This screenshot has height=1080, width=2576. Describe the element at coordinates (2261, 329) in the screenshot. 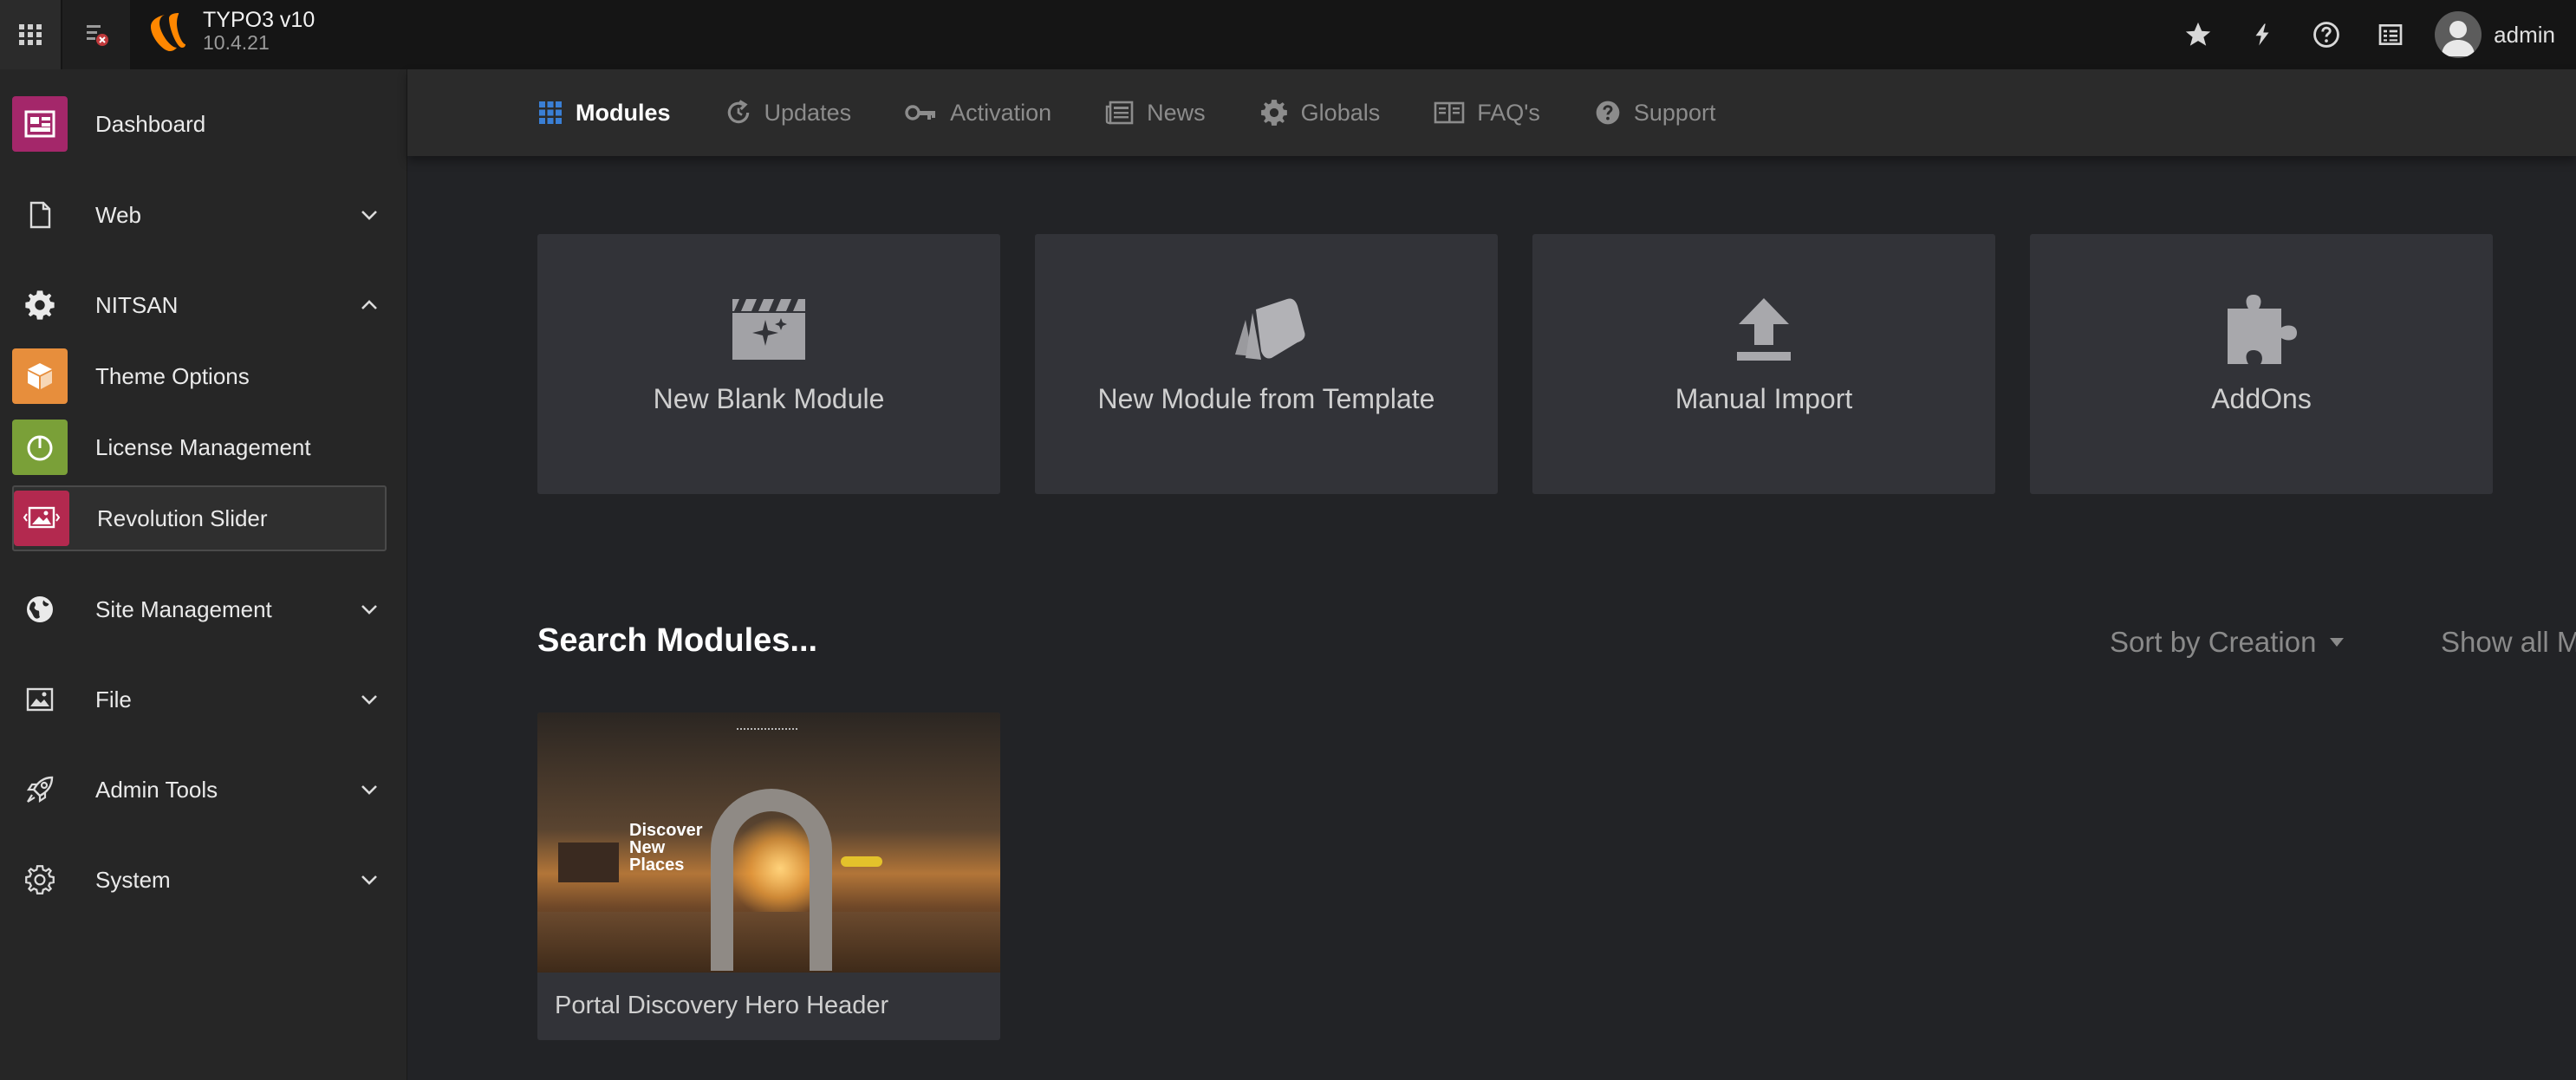

I see `puzzle-icon` at that location.